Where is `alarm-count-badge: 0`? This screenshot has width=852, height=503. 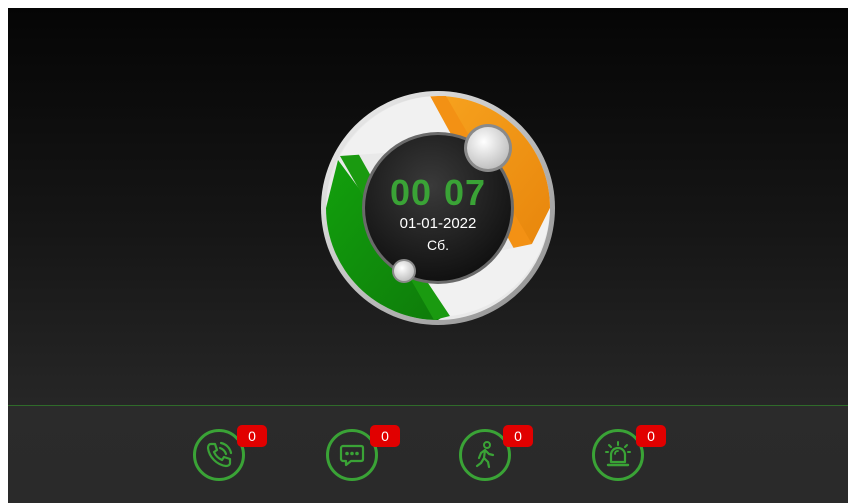
alarm-count-badge: 0 is located at coordinates (651, 436).